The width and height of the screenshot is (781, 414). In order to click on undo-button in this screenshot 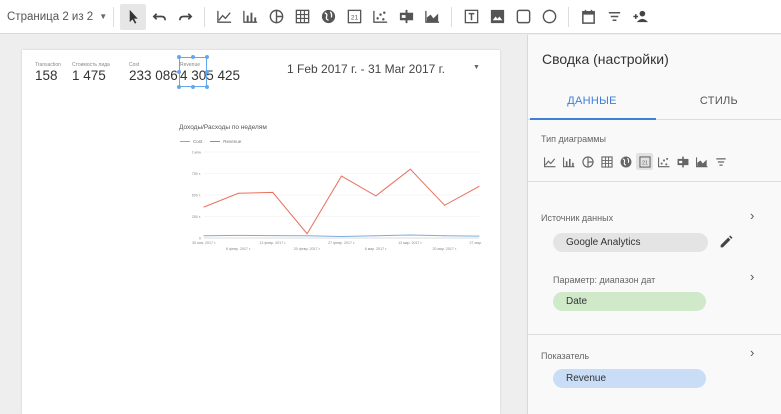, I will do `click(159, 17)`.